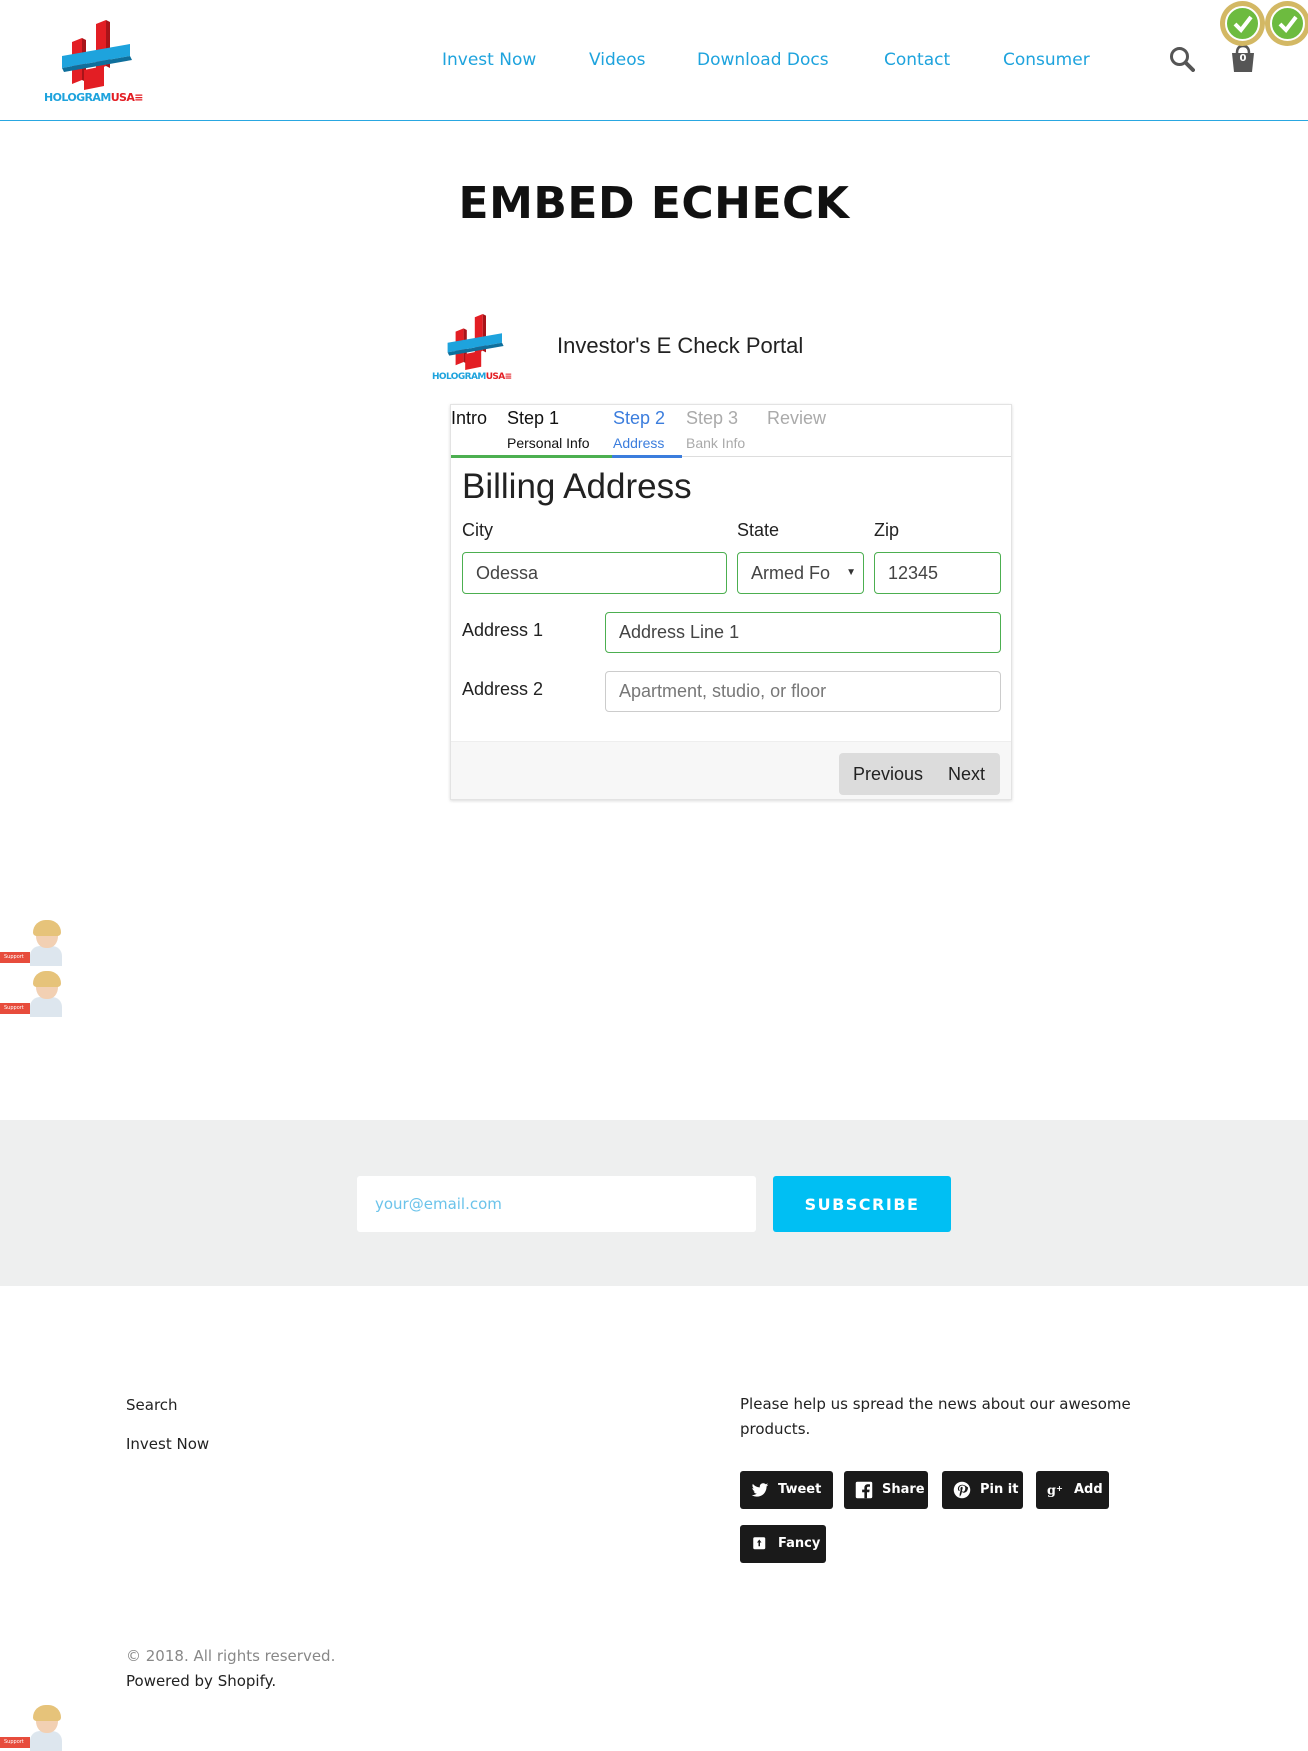 Image resolution: width=1308 pixels, height=1751 pixels. What do you see at coordinates (1182, 59) in the screenshot?
I see `search-icon` at bounding box center [1182, 59].